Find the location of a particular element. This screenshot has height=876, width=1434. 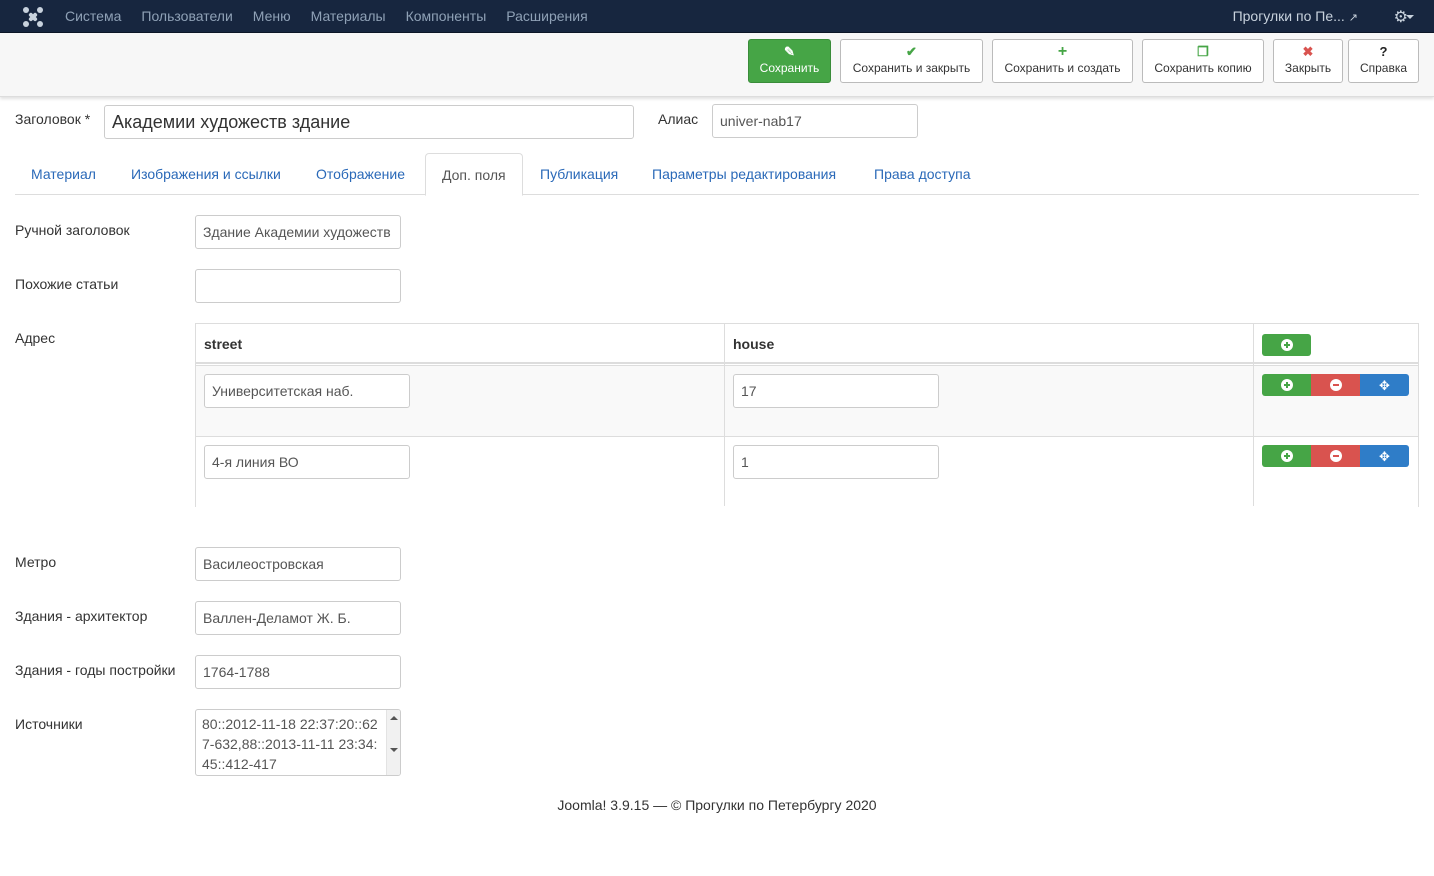

table-row: 4-я линия ВО 1 ✥ is located at coordinates (807, 471).